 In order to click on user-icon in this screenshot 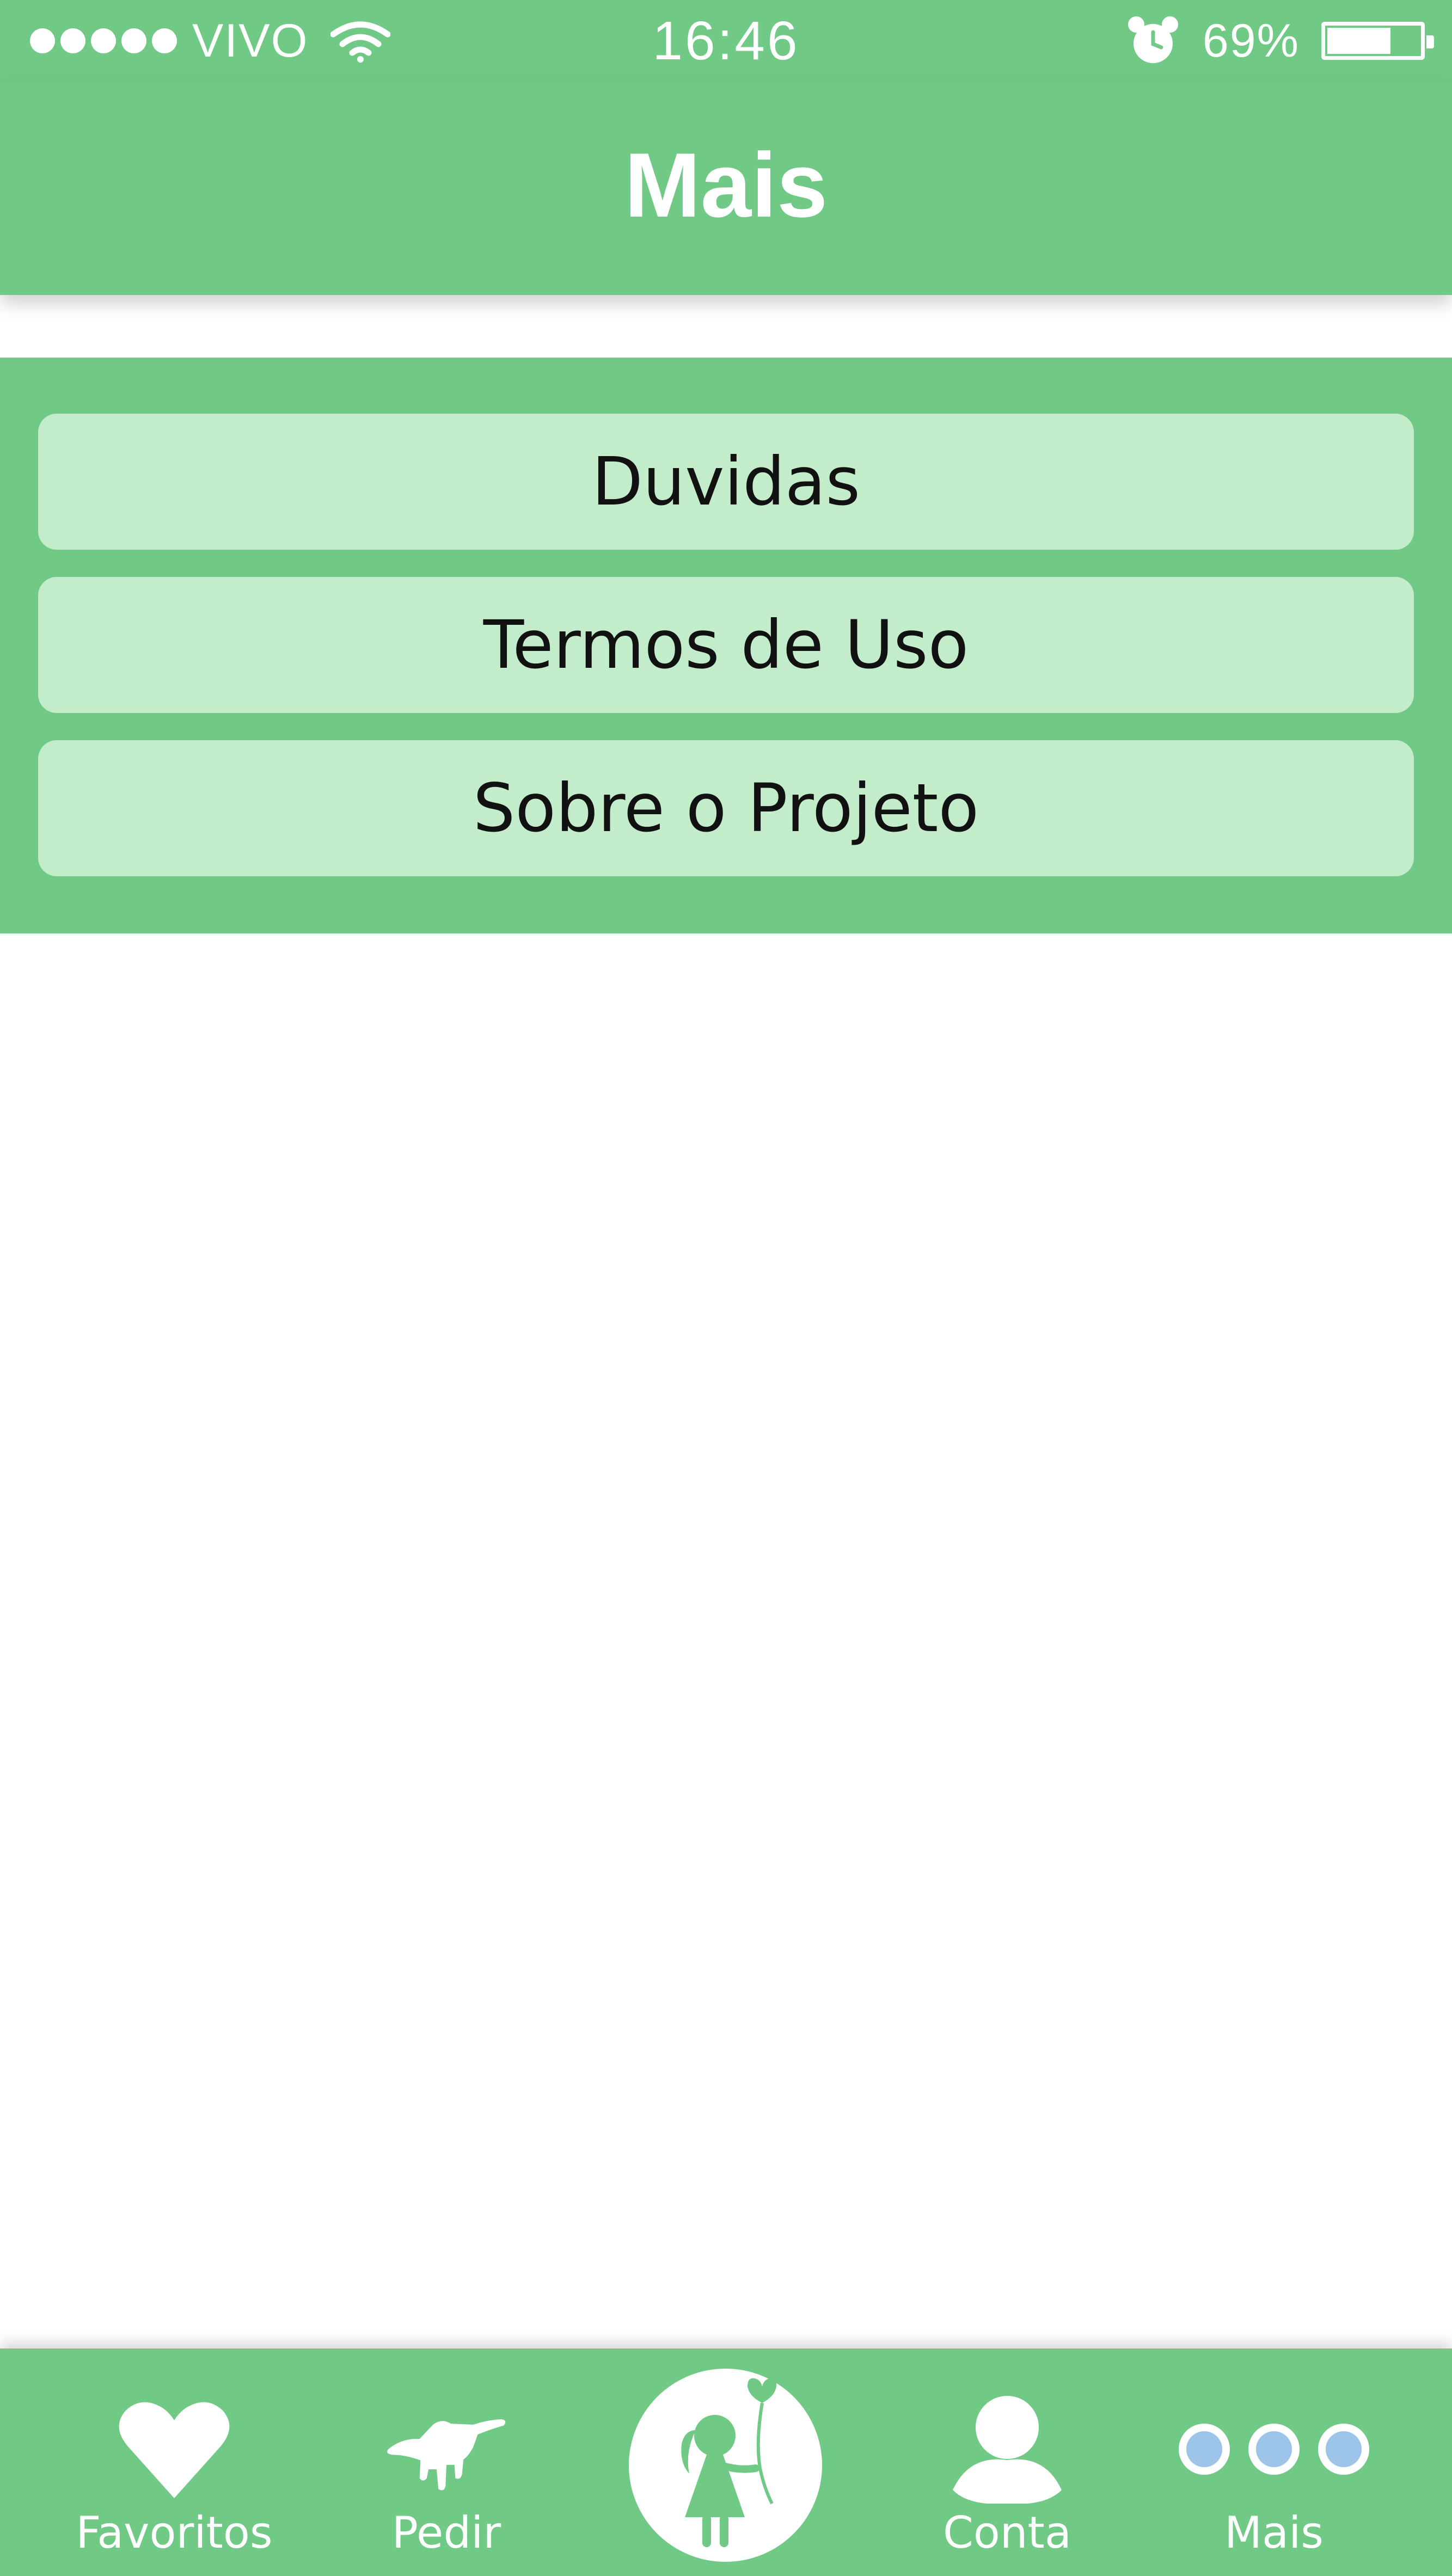, I will do `click(1007, 2450)`.